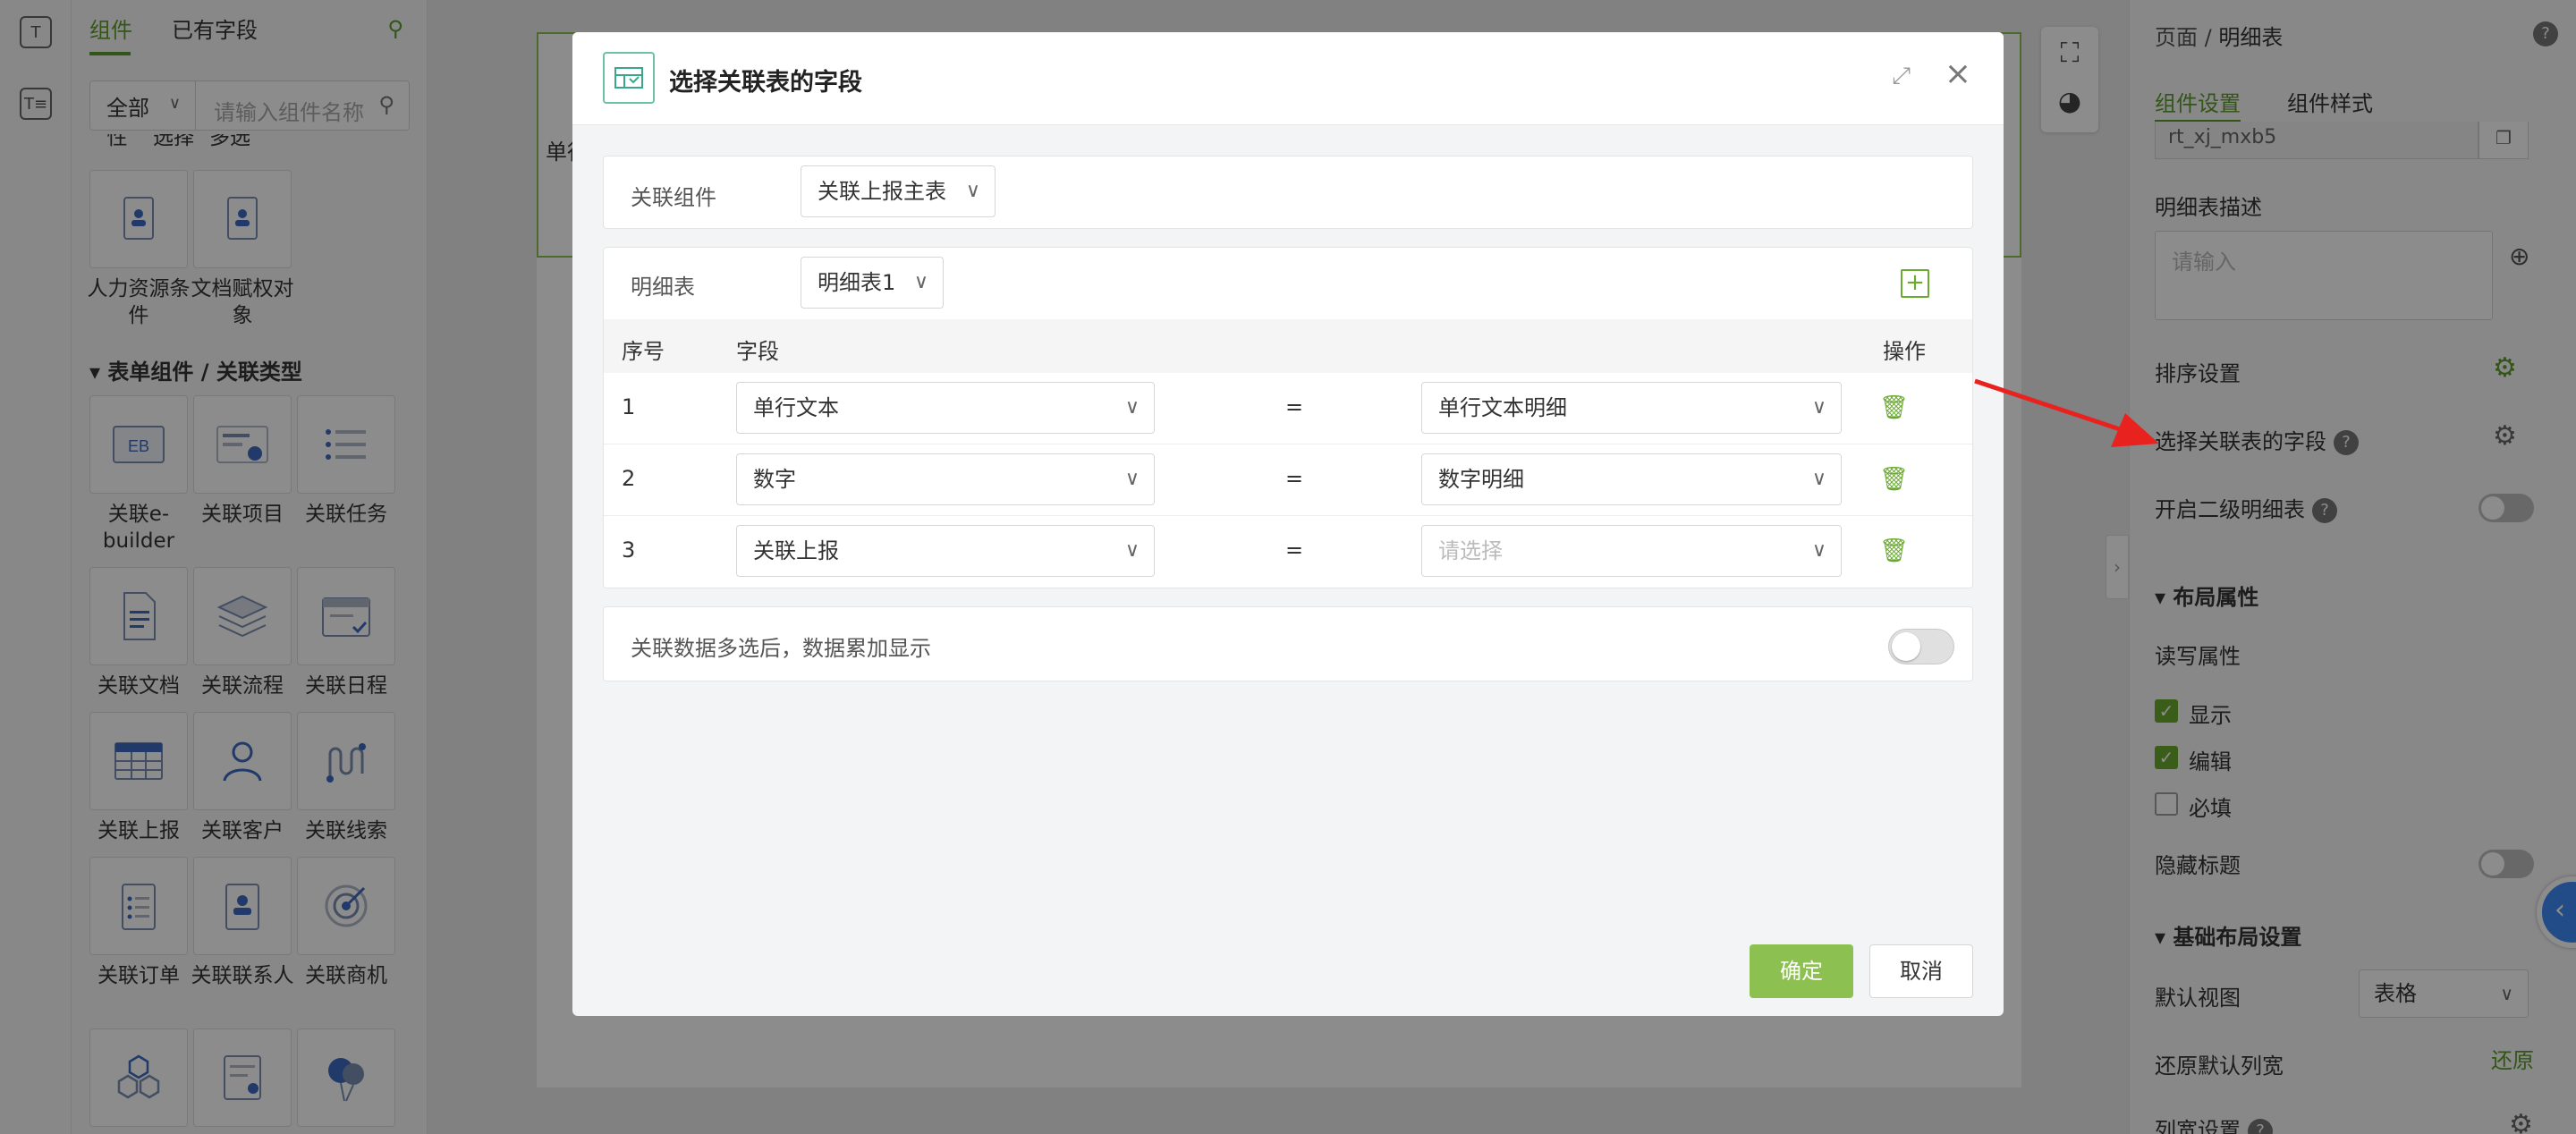  I want to click on row-index: 3, so click(629, 550).